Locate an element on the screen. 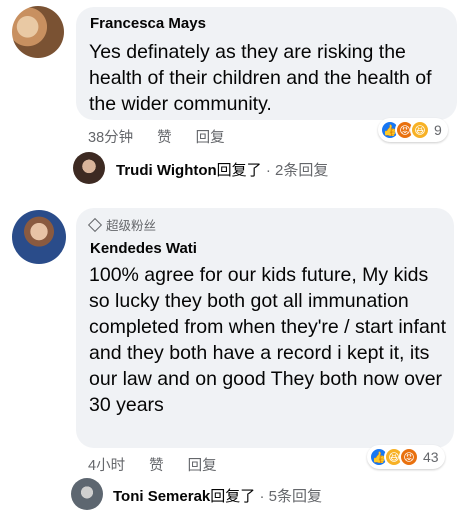 The height and width of the screenshot is (515, 459). angry-reaction-icon: 😡 is located at coordinates (409, 457).